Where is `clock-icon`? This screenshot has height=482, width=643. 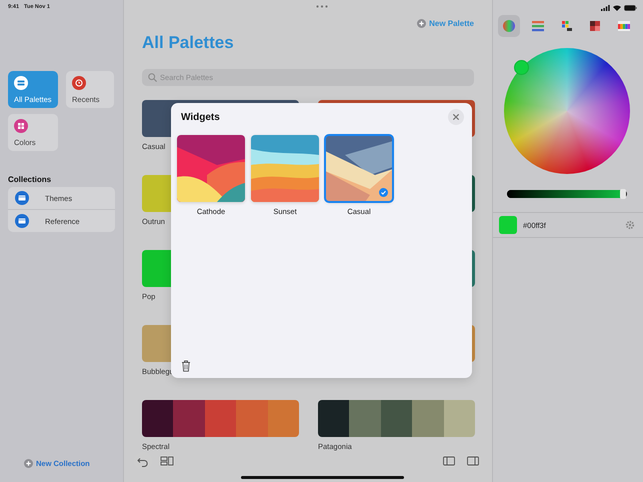 clock-icon is located at coordinates (79, 83).